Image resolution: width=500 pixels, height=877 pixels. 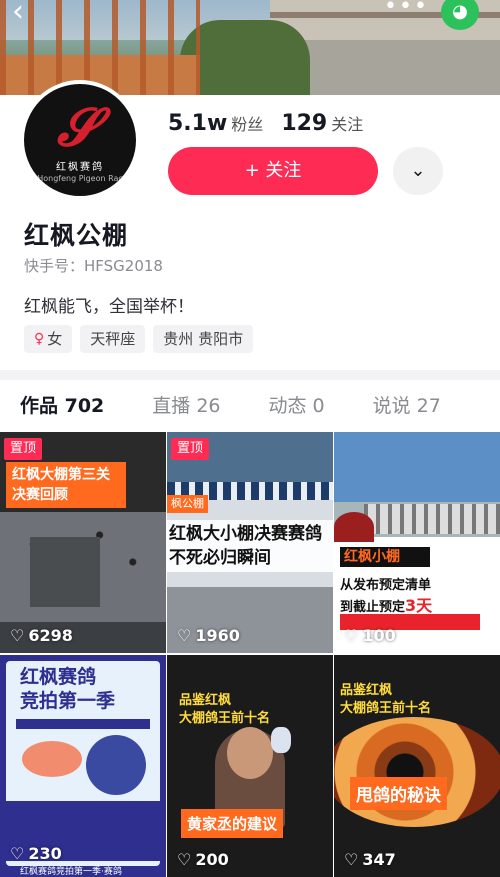 I want to click on video-tile: 置顶 枫公棚 红枫大小棚决赛赛鸽不死必归瞬间 ♡ 1960, so click(x=250, y=542).